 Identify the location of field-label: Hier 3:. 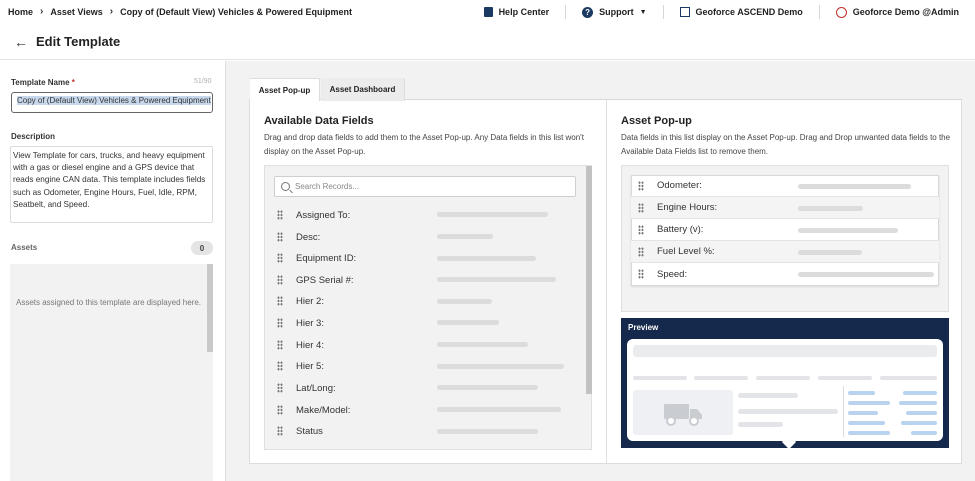
(310, 323).